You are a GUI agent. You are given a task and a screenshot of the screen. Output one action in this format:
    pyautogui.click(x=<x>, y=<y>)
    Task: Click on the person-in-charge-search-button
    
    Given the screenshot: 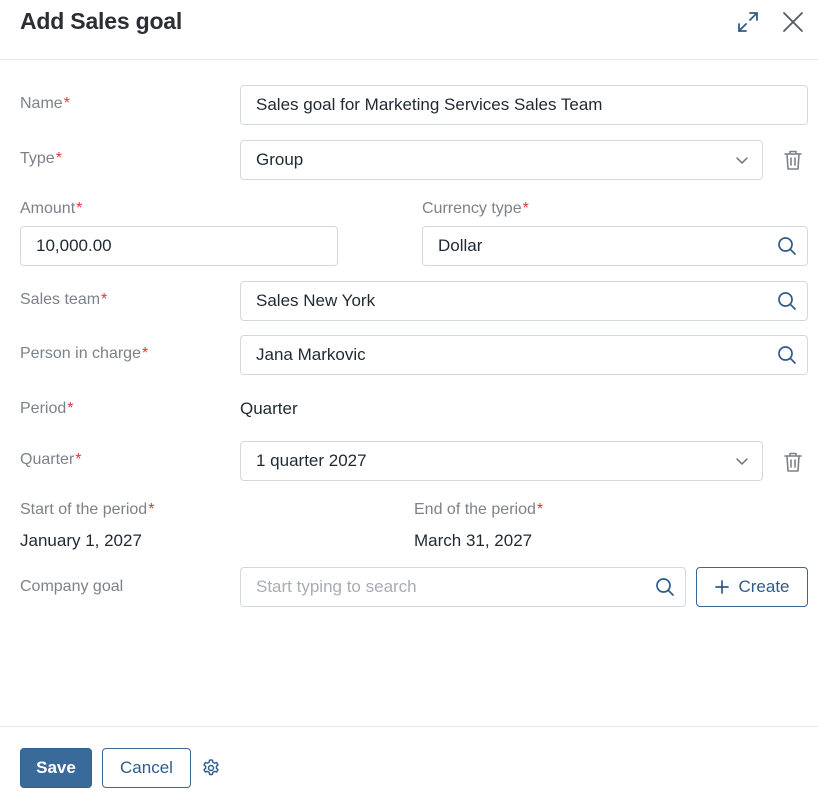 What is the action you would take?
    pyautogui.click(x=787, y=355)
    